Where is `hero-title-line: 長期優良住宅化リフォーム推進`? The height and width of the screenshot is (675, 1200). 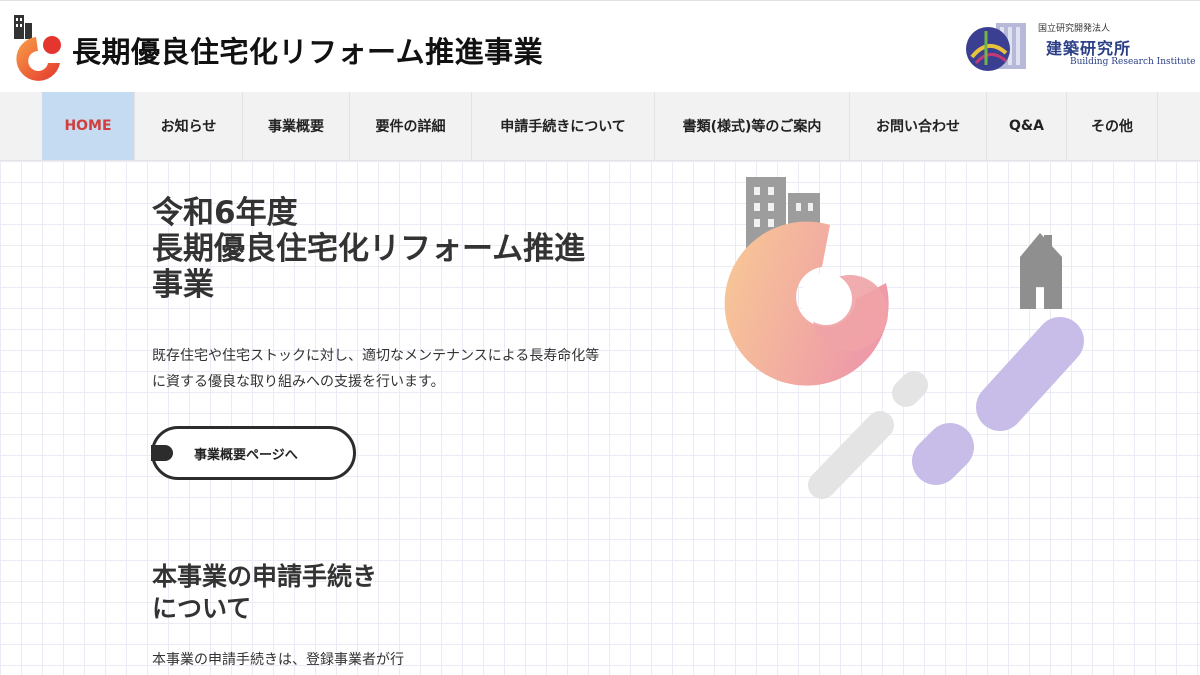
hero-title-line: 長期優良住宅化リフォーム推進 is located at coordinates (369, 249).